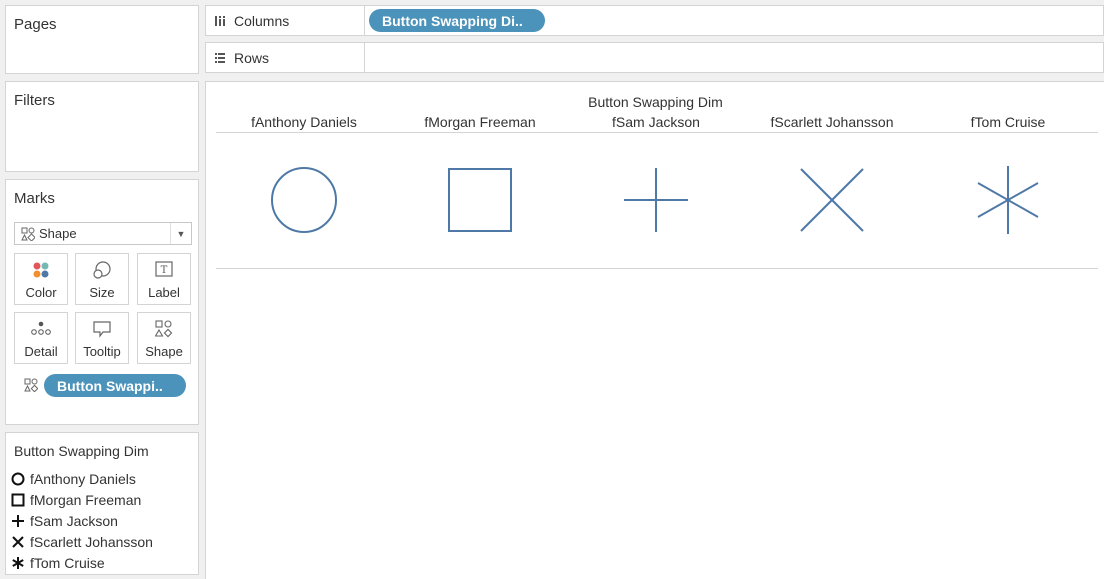 This screenshot has height=579, width=1104. What do you see at coordinates (18, 479) in the screenshot?
I see `circle-icon` at bounding box center [18, 479].